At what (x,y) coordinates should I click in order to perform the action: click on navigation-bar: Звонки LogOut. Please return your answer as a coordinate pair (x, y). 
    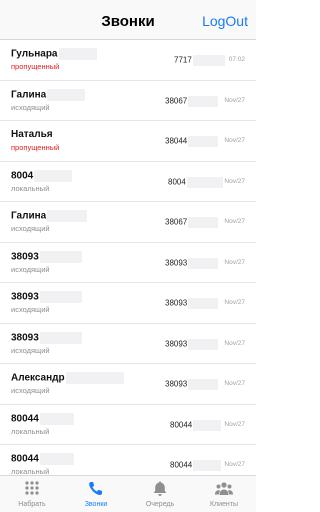
    Looking at the image, I should click on (128, 20).